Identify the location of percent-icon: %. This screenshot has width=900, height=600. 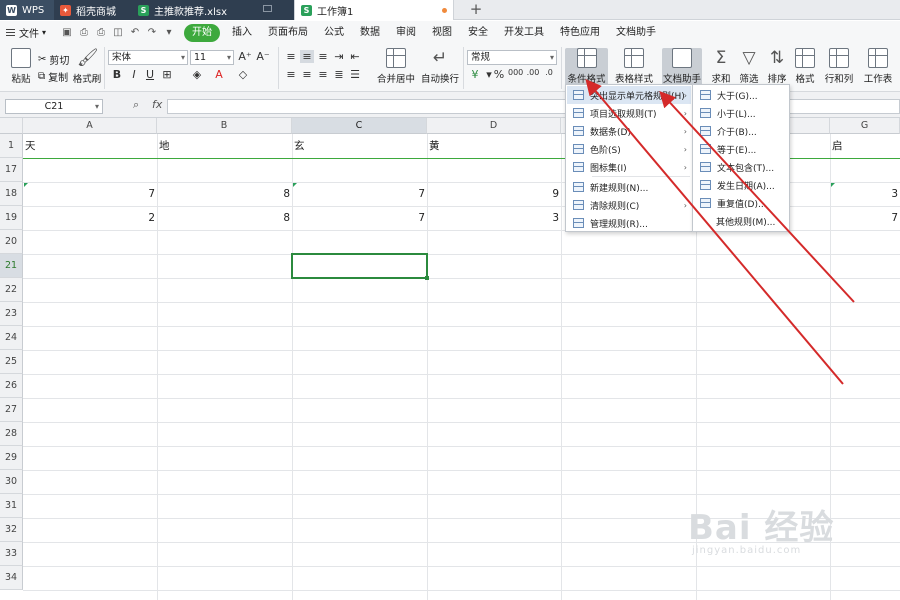
(499, 74).